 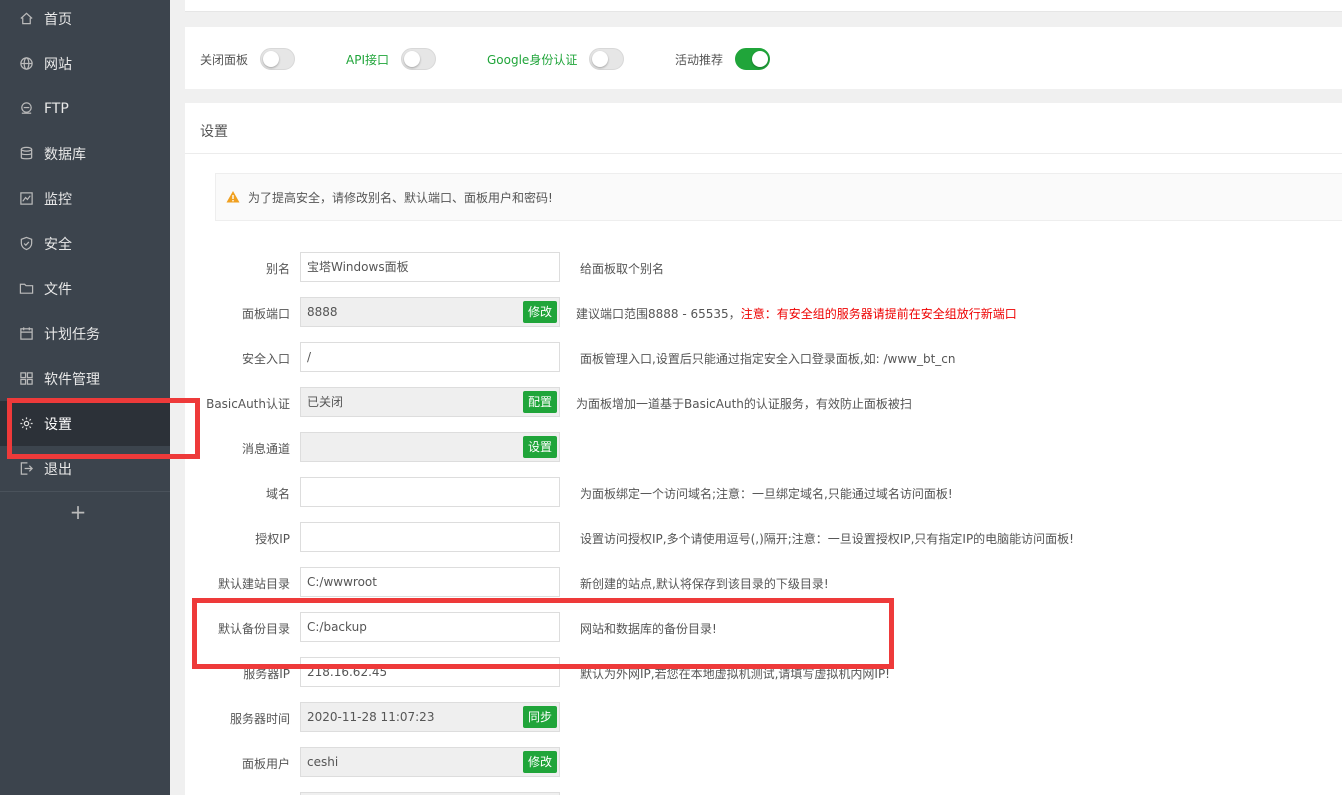 What do you see at coordinates (85, 243) in the screenshot?
I see `sidebar-item-security: 安全` at bounding box center [85, 243].